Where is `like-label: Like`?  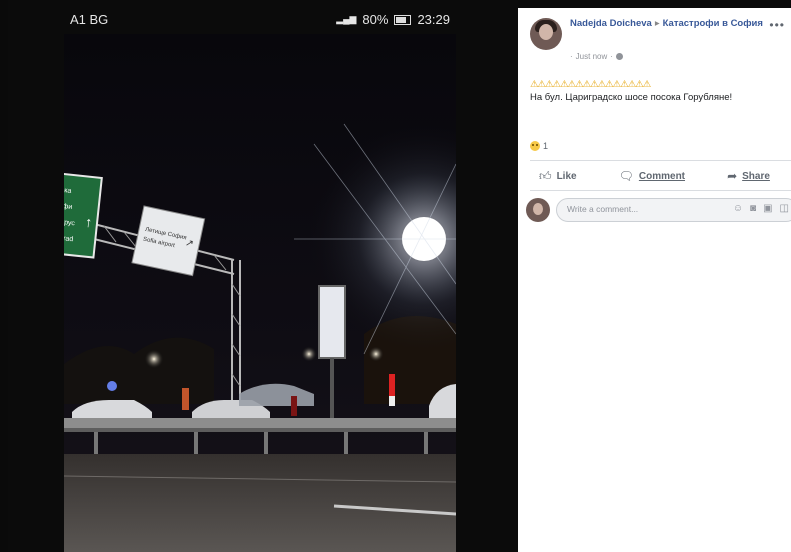
like-label: Like is located at coordinates (566, 176).